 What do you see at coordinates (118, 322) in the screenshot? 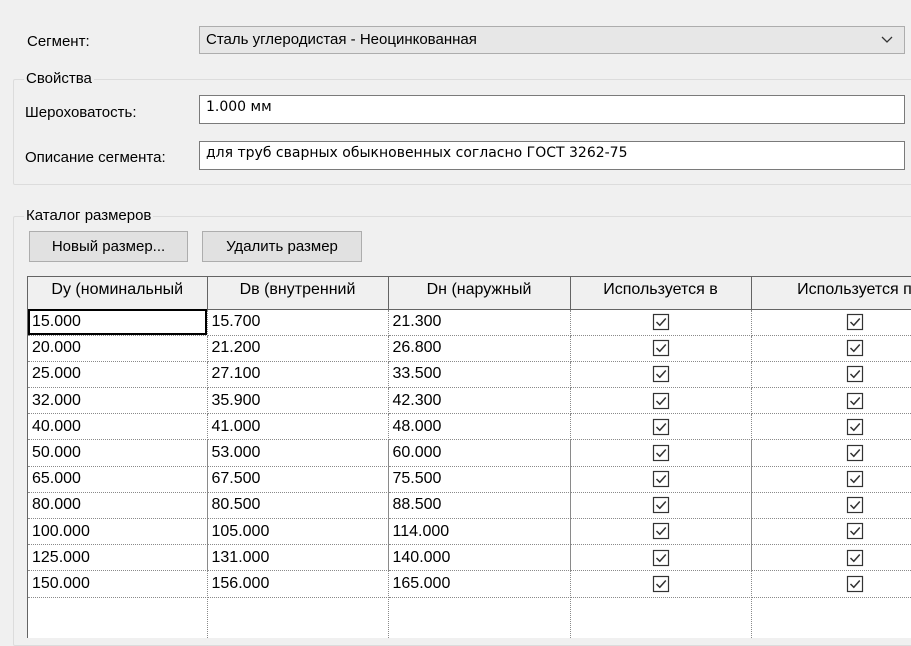
I see `table-cell: 15.000` at bounding box center [118, 322].